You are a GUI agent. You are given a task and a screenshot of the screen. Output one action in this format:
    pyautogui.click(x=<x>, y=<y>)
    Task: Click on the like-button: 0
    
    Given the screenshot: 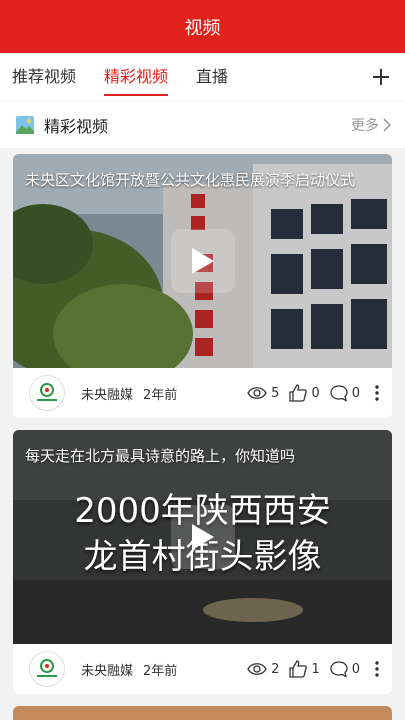 What is the action you would take?
    pyautogui.click(x=304, y=393)
    